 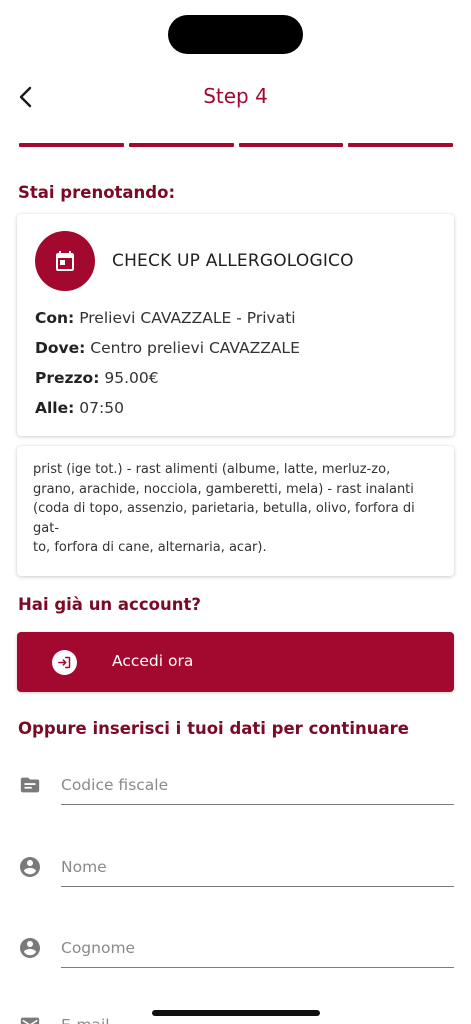 What do you see at coordinates (233, 261) in the screenshot?
I see `service-name: CHECK UP ALLERGOLOGICO` at bounding box center [233, 261].